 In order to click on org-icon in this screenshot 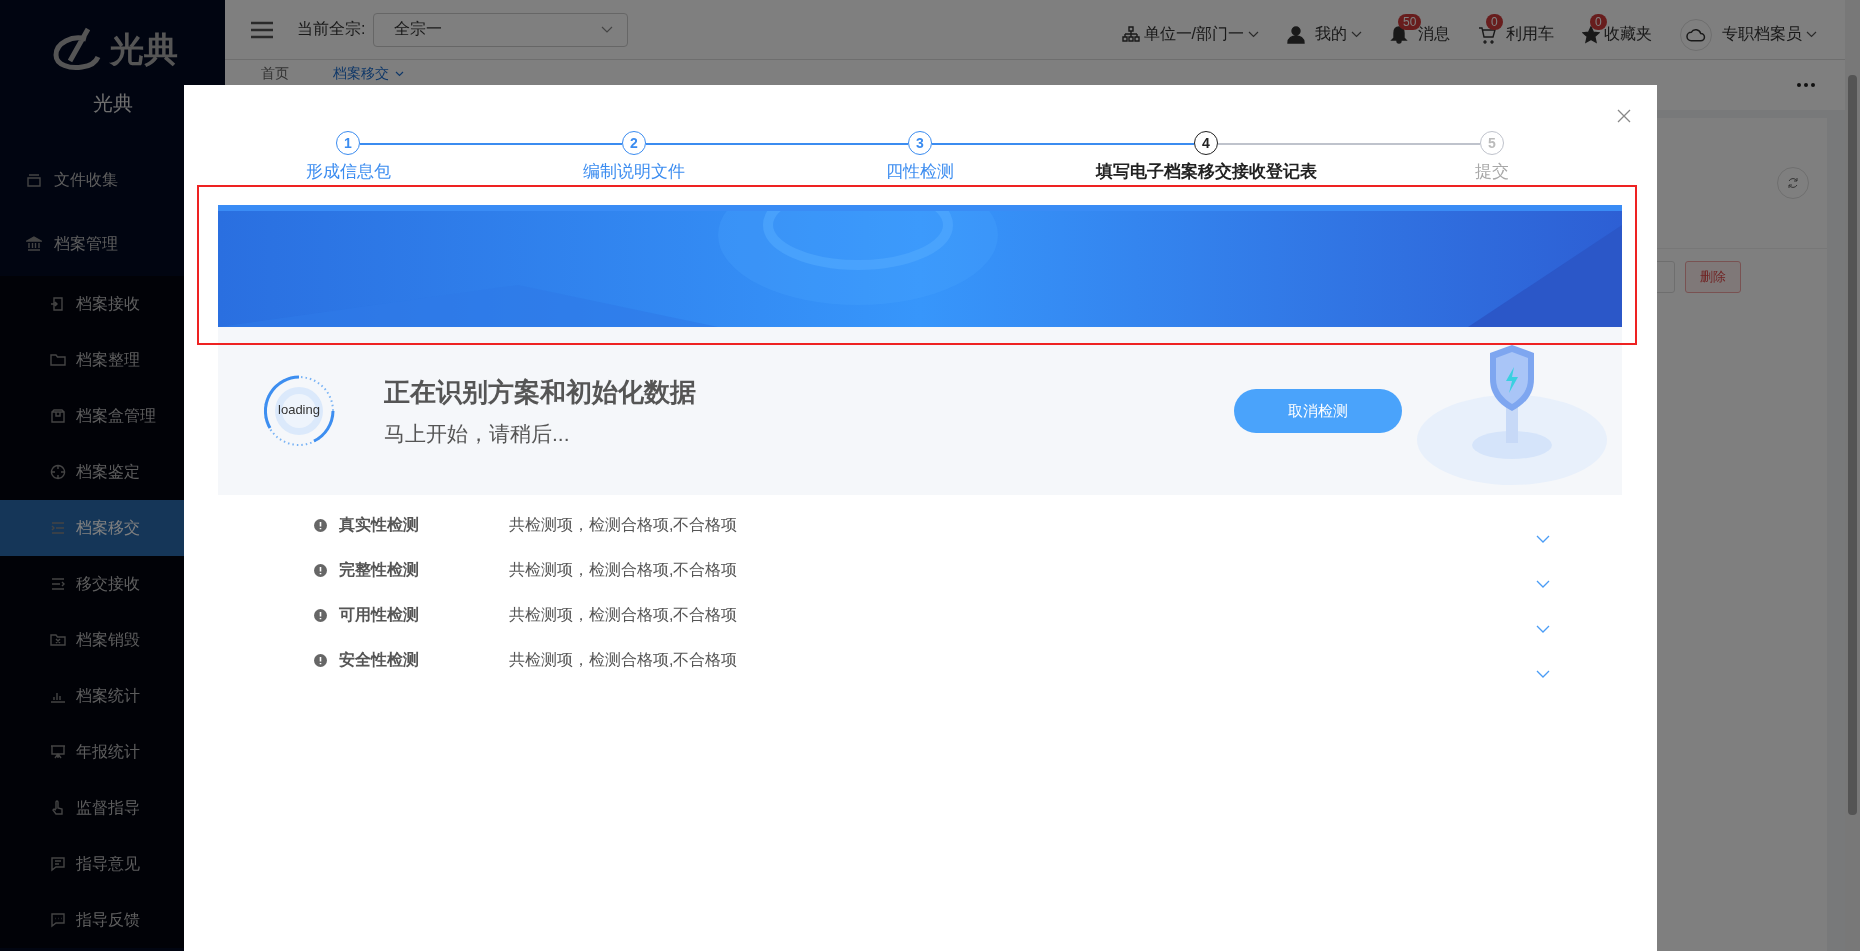, I will do `click(1130, 34)`.